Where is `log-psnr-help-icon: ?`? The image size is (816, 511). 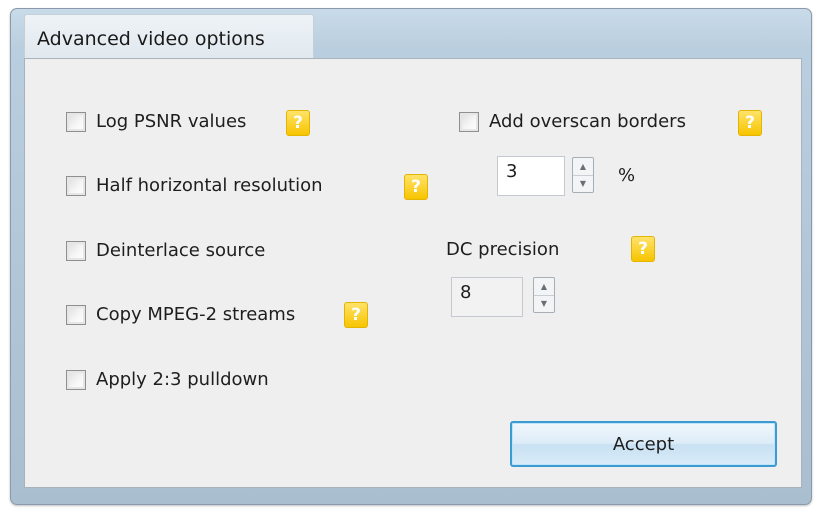 log-psnr-help-icon: ? is located at coordinates (298, 123).